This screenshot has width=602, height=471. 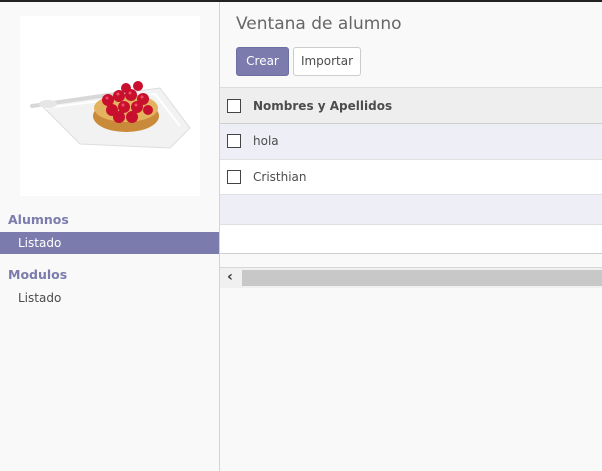 I want to click on table-header-row: Nombres y Apellidos, so click(x=411, y=105).